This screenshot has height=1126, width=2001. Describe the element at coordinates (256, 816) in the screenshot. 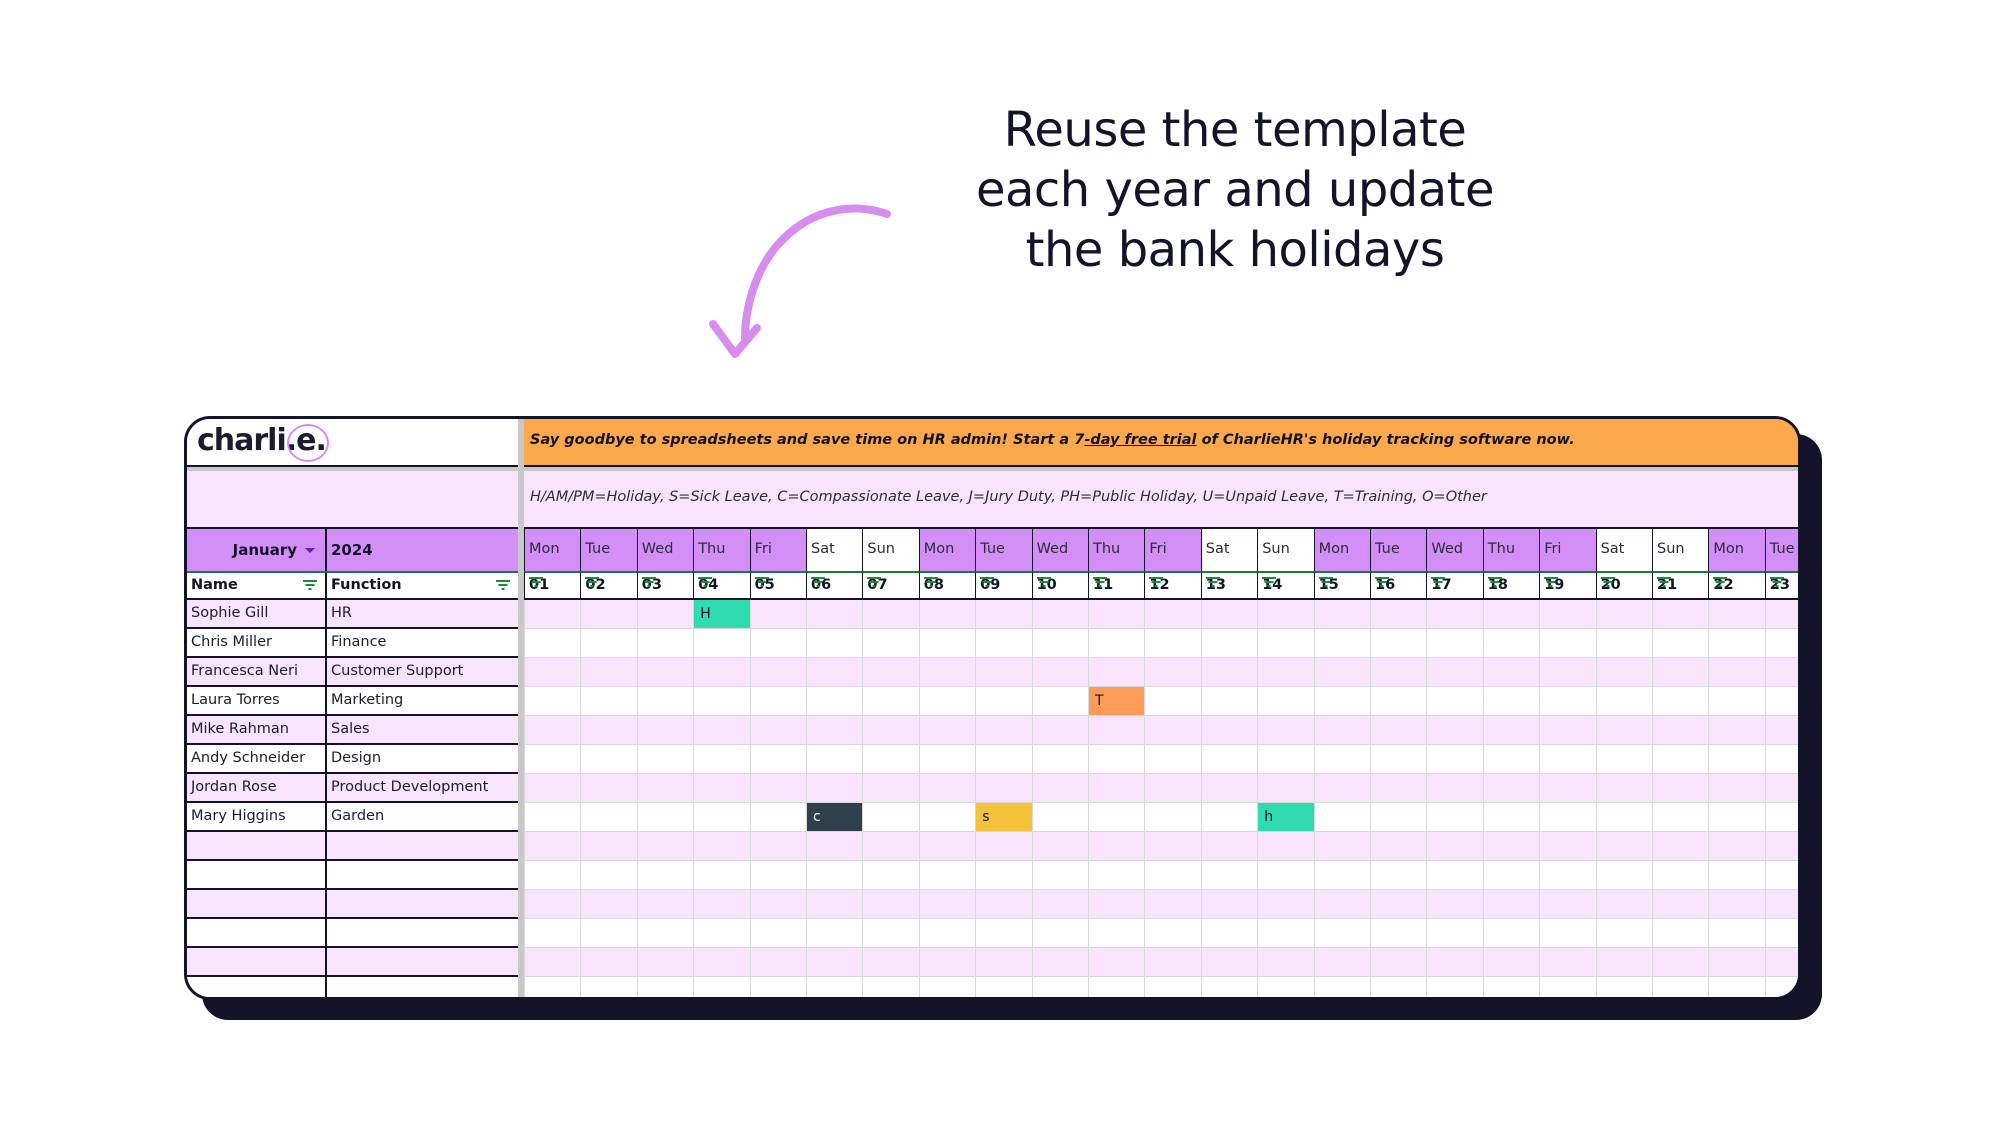

I see `employee-name-cell: Mary Higgins` at that location.